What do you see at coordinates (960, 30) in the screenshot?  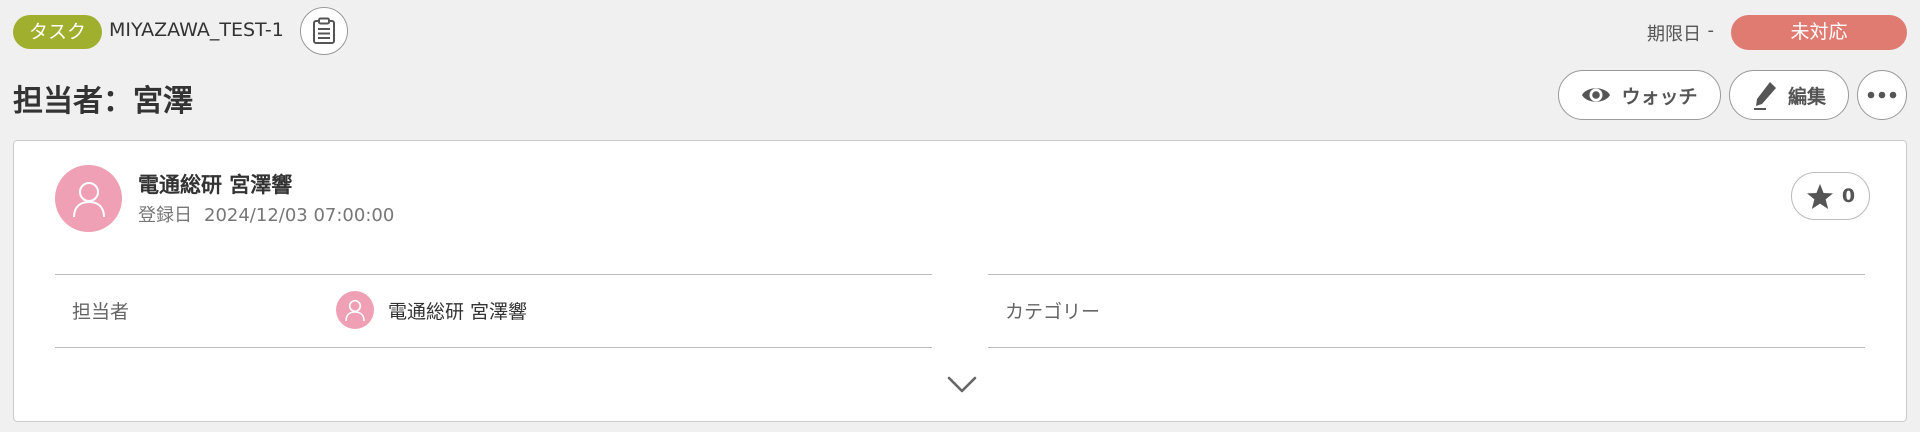 I see `issue-header: タスク MIYAZAWA_TEST-1 期限日 - 未対応` at bounding box center [960, 30].